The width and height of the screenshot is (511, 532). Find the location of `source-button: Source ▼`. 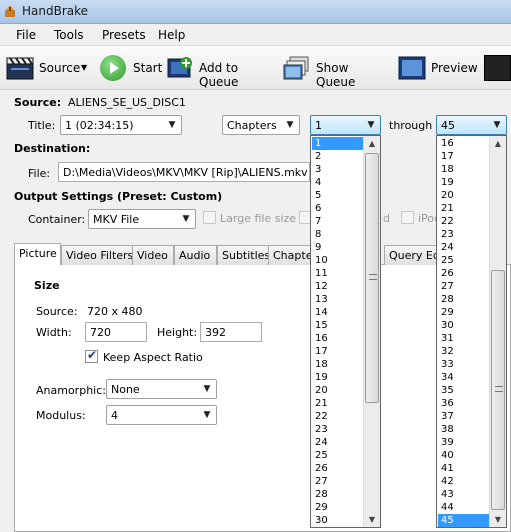

source-button: Source ▼ is located at coordinates (46, 68).